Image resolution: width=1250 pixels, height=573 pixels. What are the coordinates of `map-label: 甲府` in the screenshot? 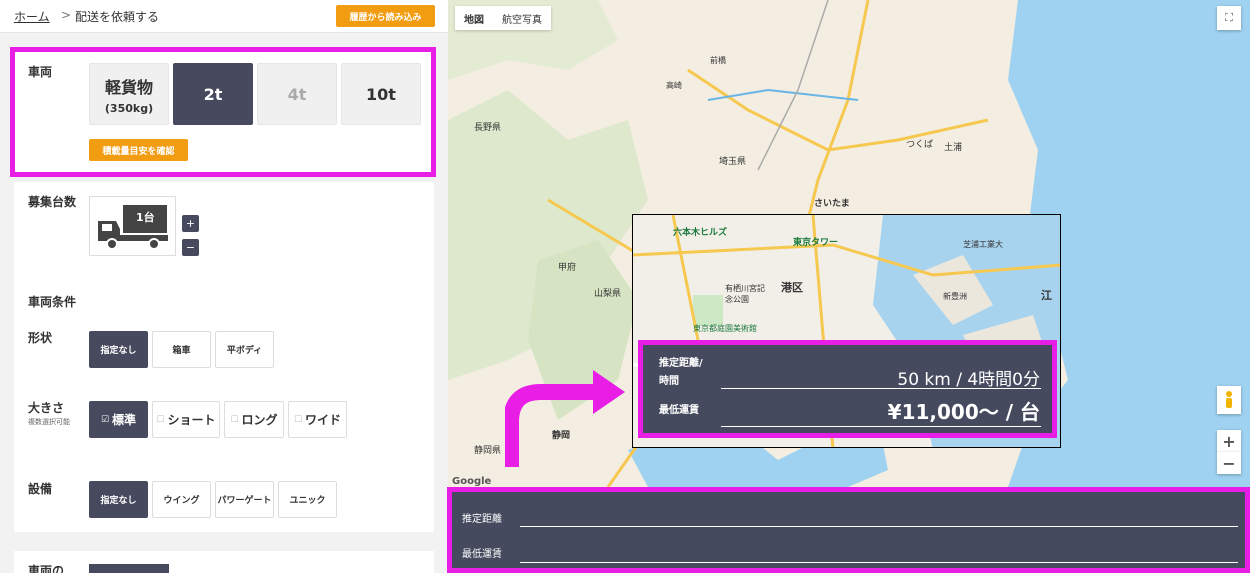 It's located at (567, 268).